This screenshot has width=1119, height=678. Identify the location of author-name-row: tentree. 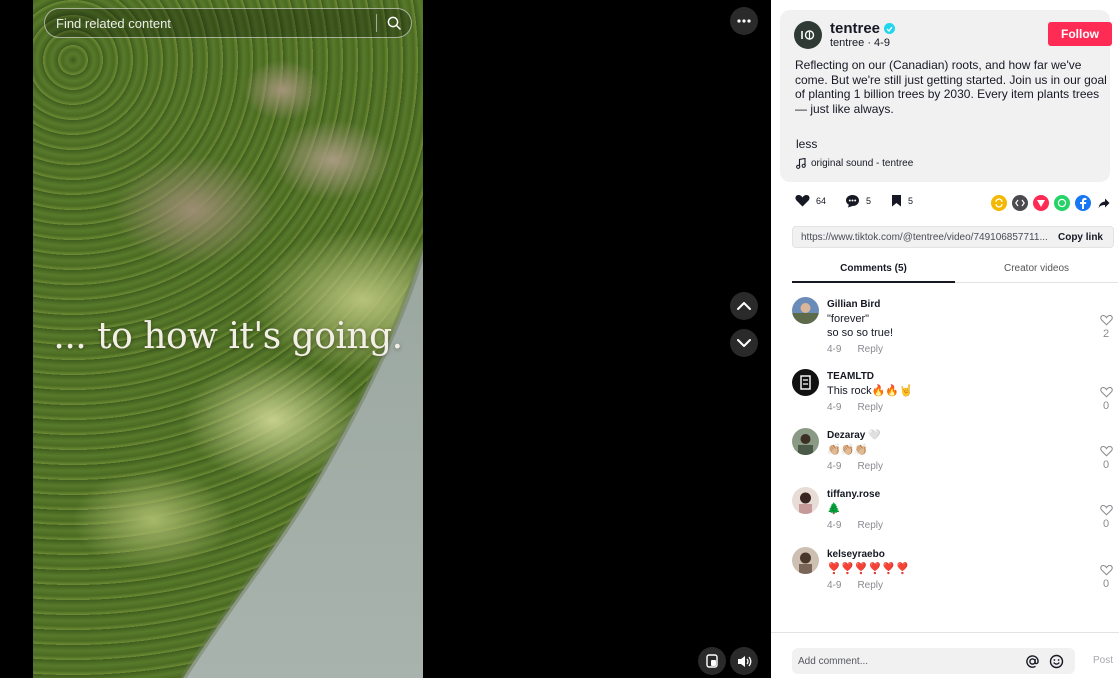
(863, 28).